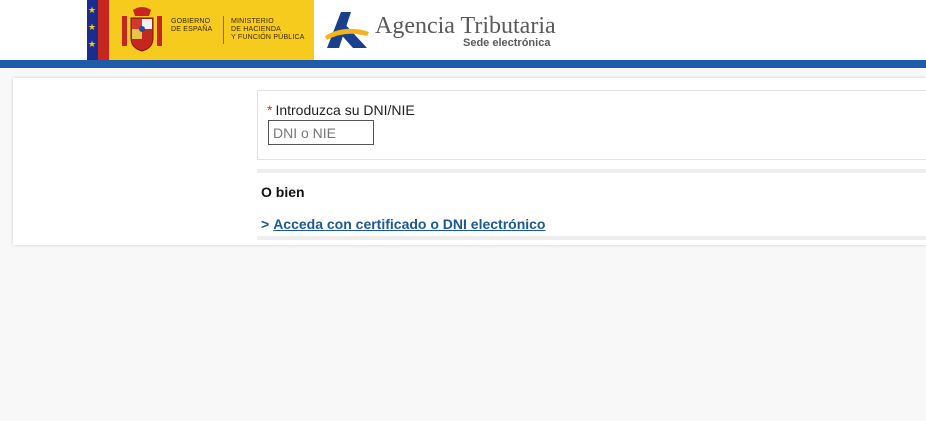  I want to click on alternative-title: O bien, so click(283, 192).